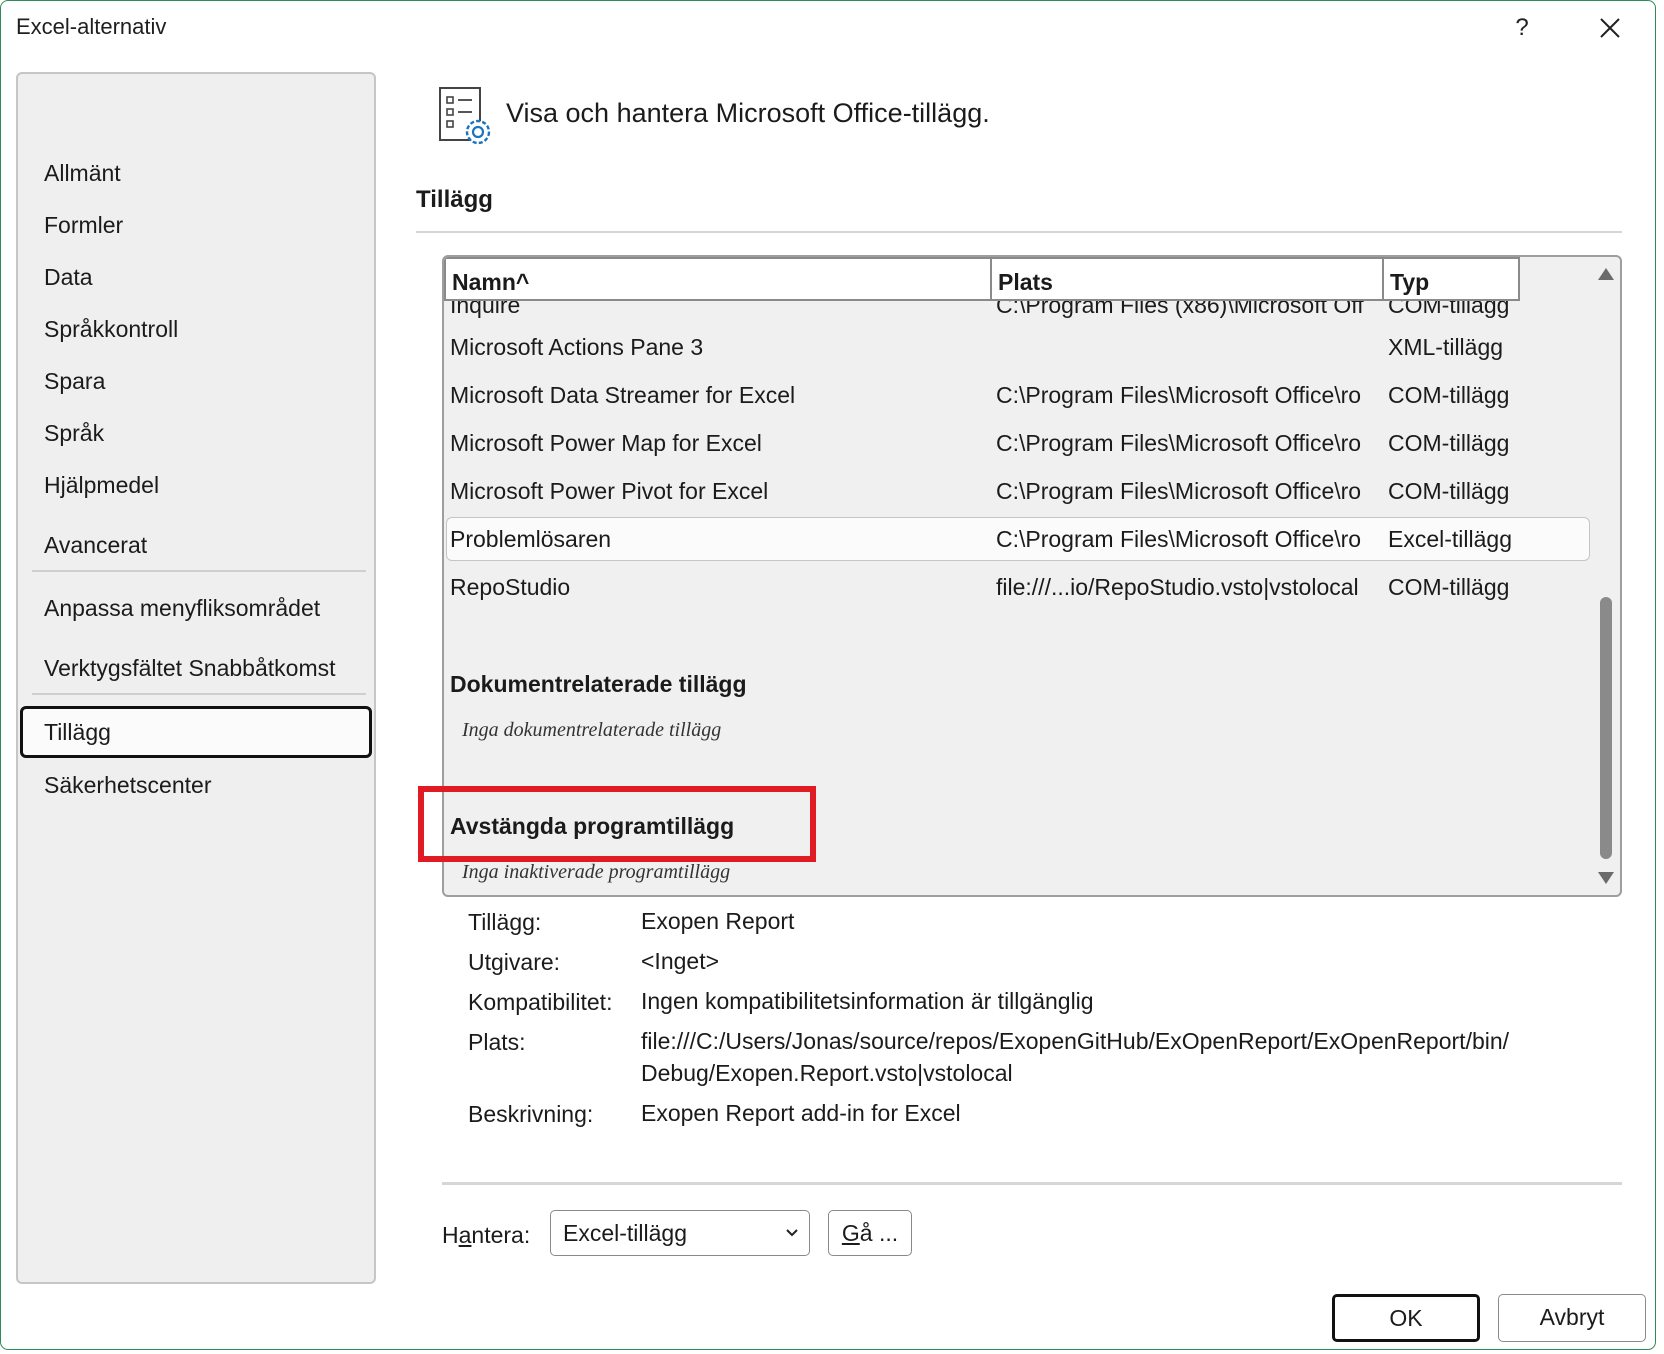  I want to click on nav-item-hjalpmedel: Hjälpmedel, so click(101, 485).